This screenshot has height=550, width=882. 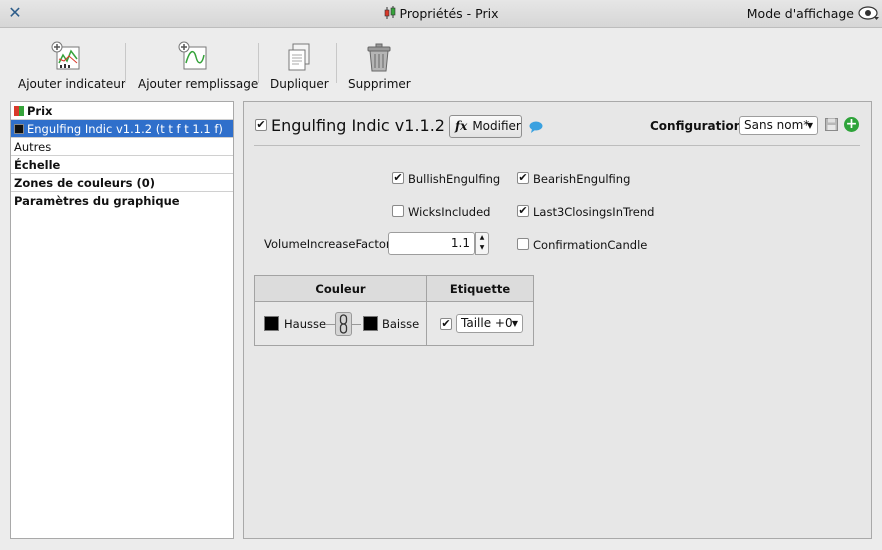 I want to click on tree-item-zones-couleurs: Zones de couleurs (0), so click(x=122, y=183).